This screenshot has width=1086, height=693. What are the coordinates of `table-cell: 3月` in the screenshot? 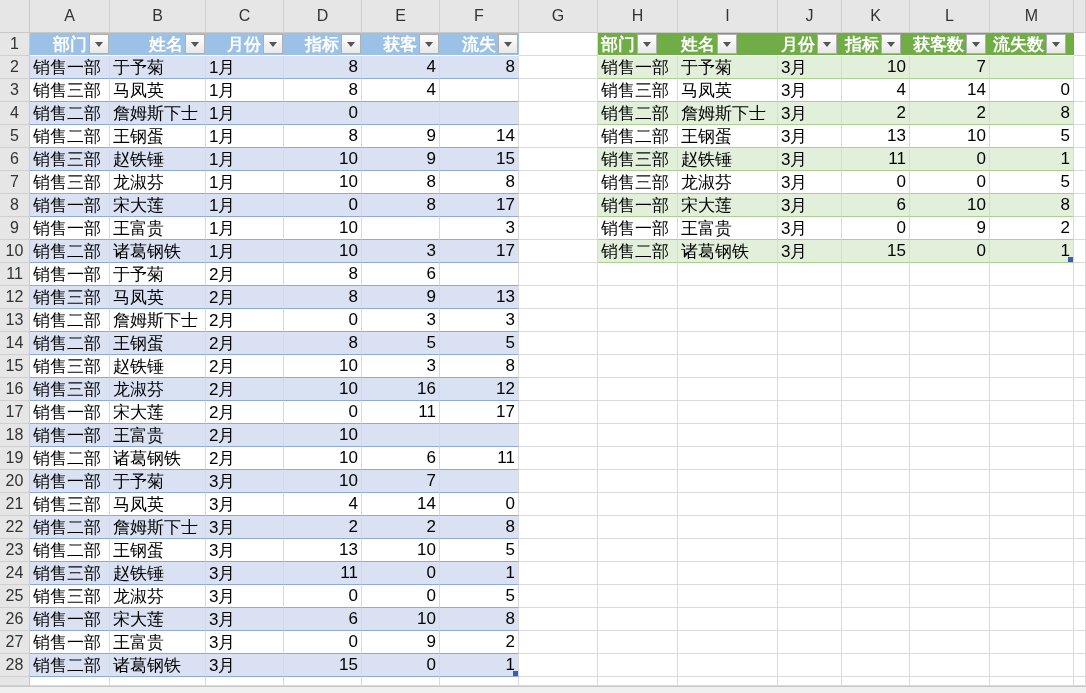 It's located at (810, 251).